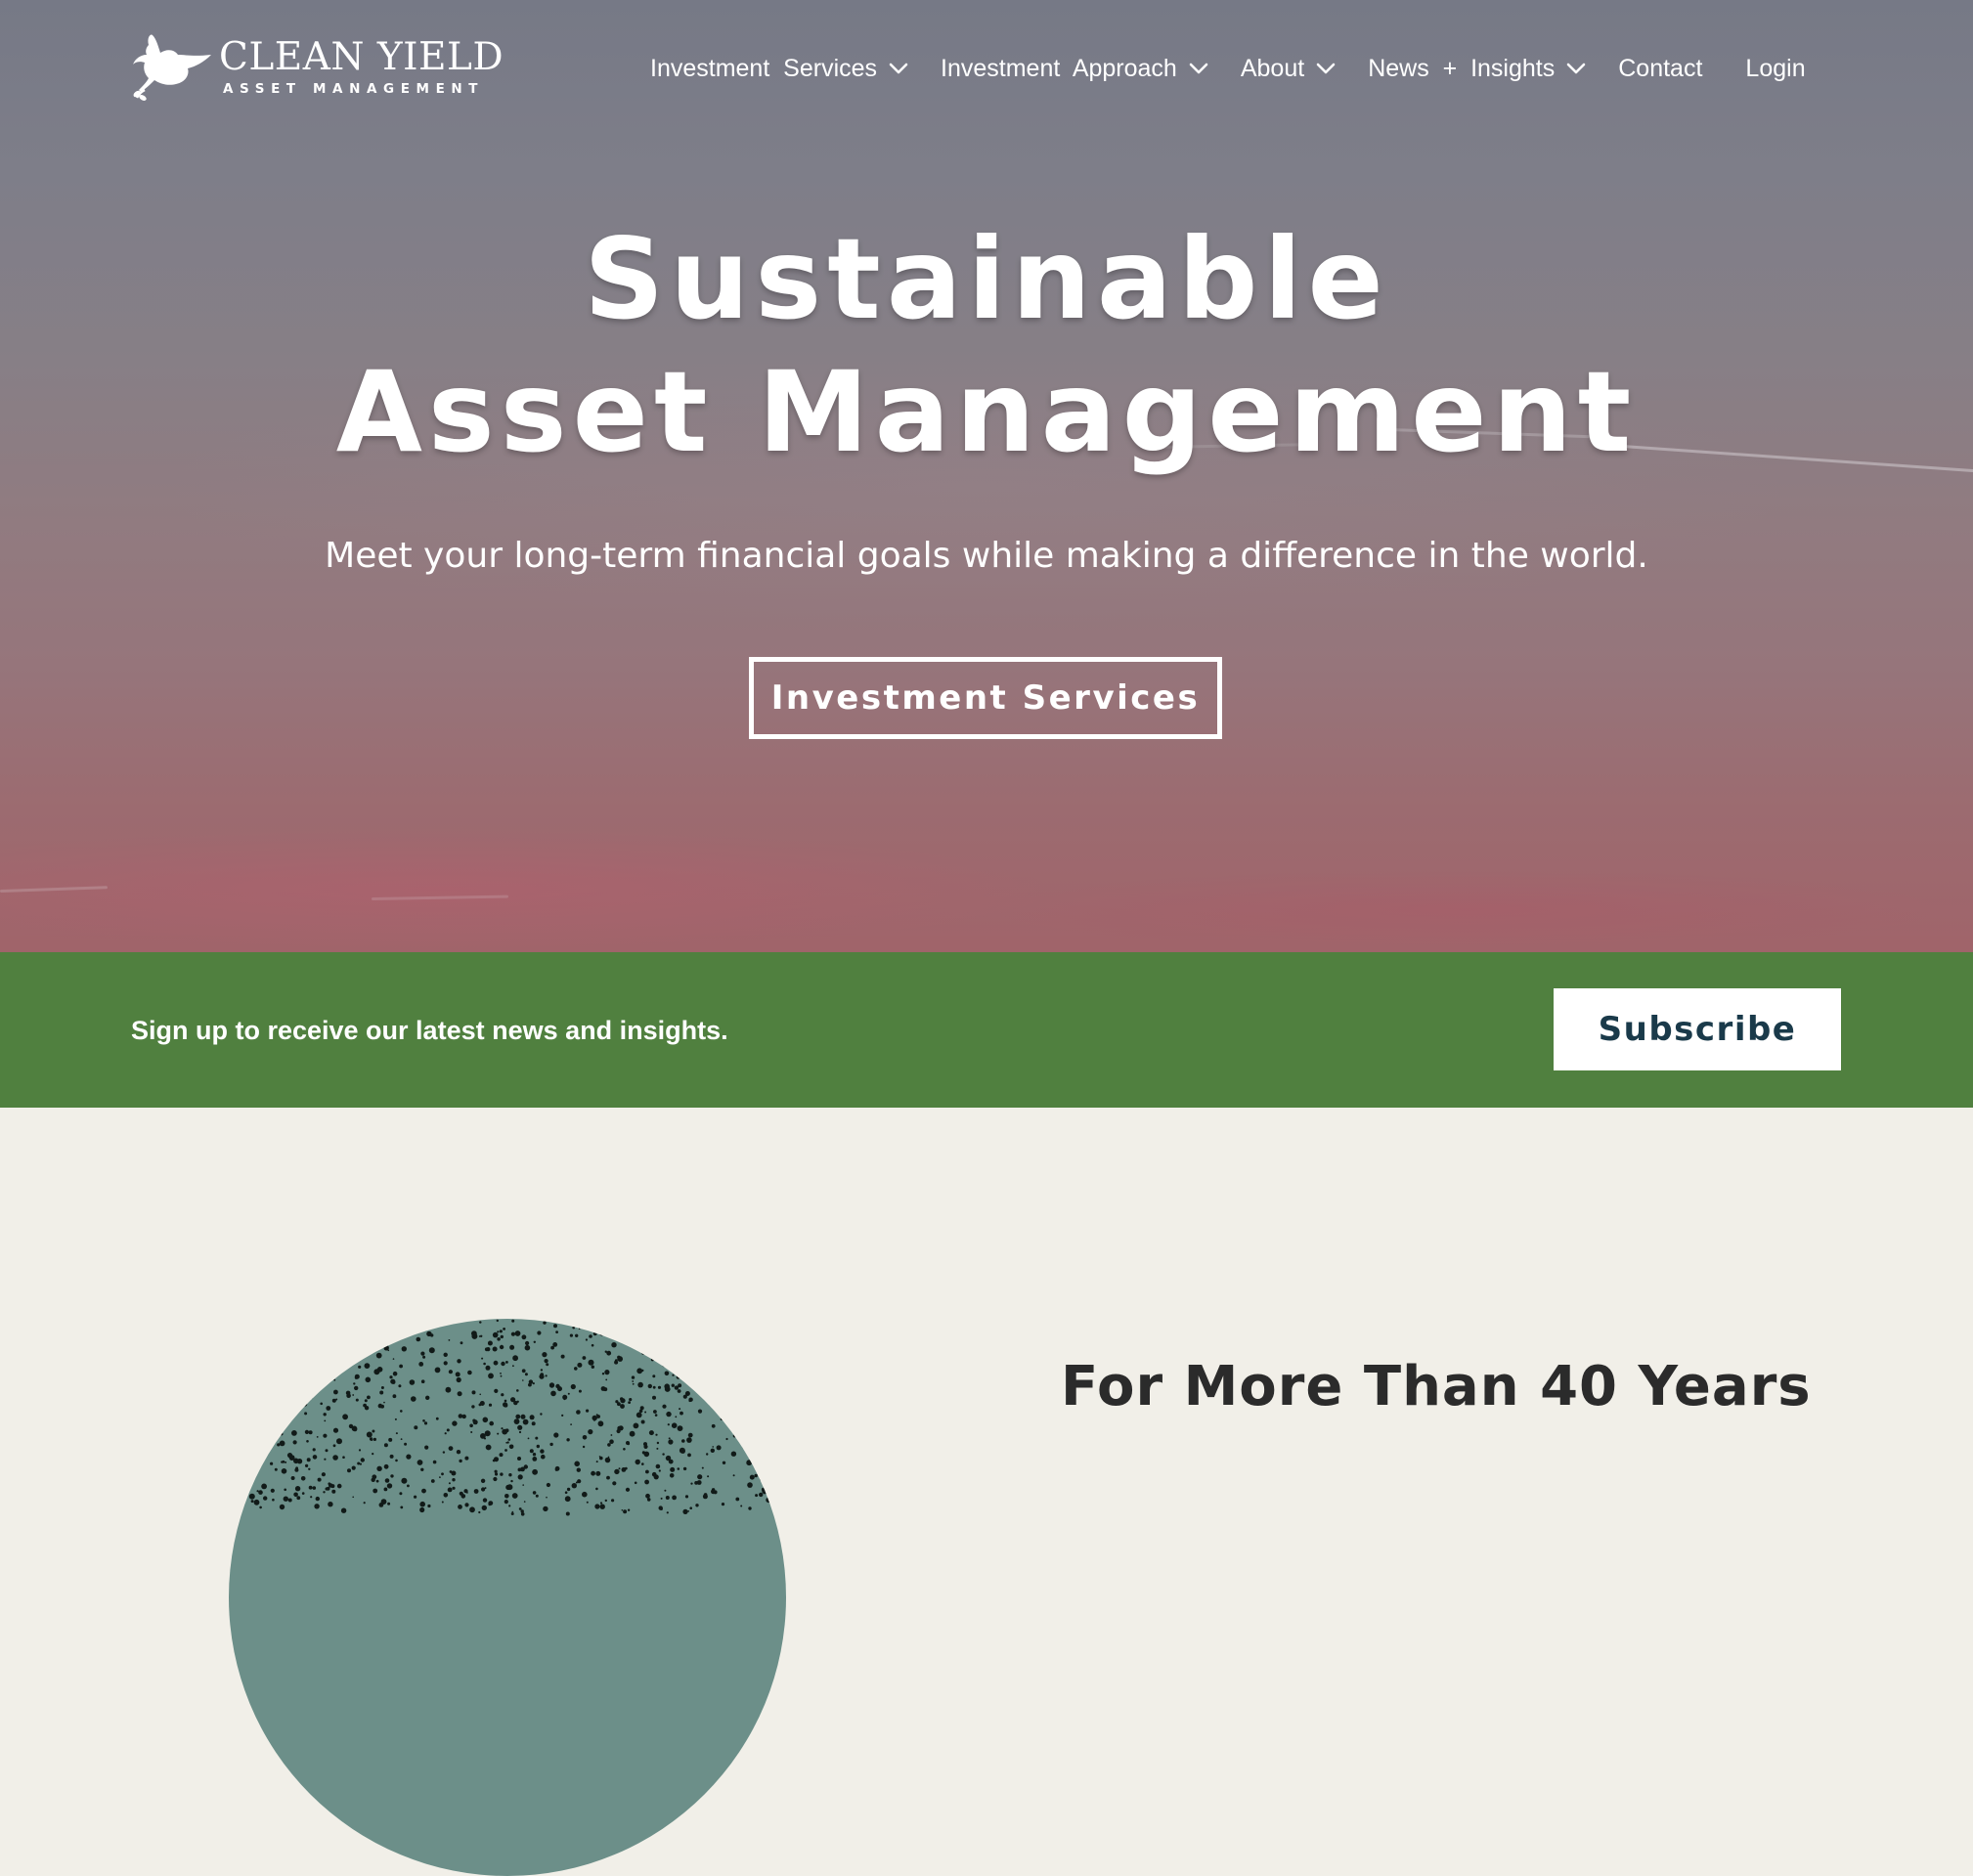 The width and height of the screenshot is (1973, 1876). Describe the element at coordinates (354, 89) in the screenshot. I see `logo-subtitle: ASSET MANAGEMENT` at that location.